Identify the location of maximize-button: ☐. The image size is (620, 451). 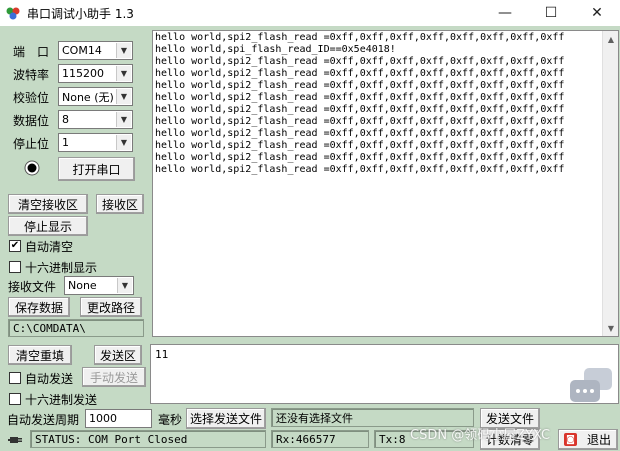
(551, 13).